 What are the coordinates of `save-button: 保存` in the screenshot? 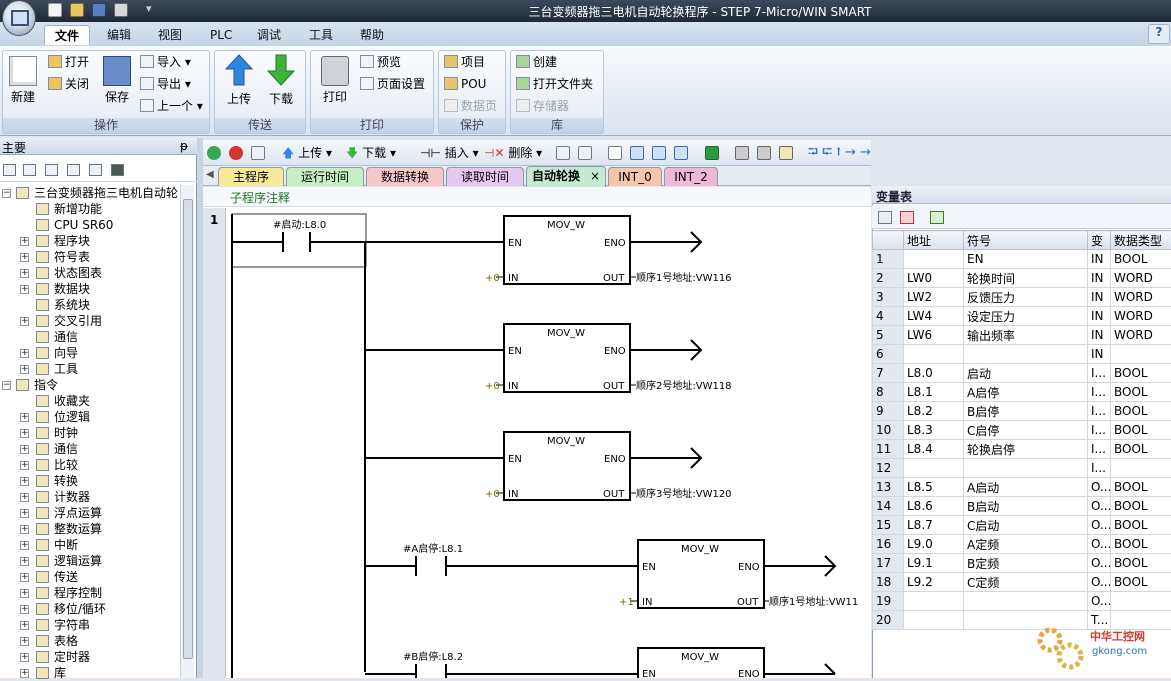 It's located at (117, 80).